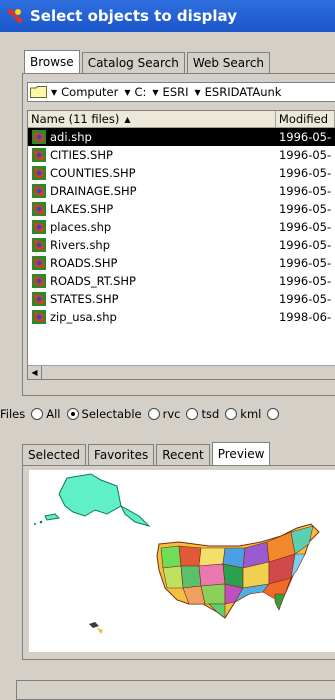 The height and width of the screenshot is (700, 335). I want to click on file-row: LAKES.SHP 1996-05-, so click(181, 209).